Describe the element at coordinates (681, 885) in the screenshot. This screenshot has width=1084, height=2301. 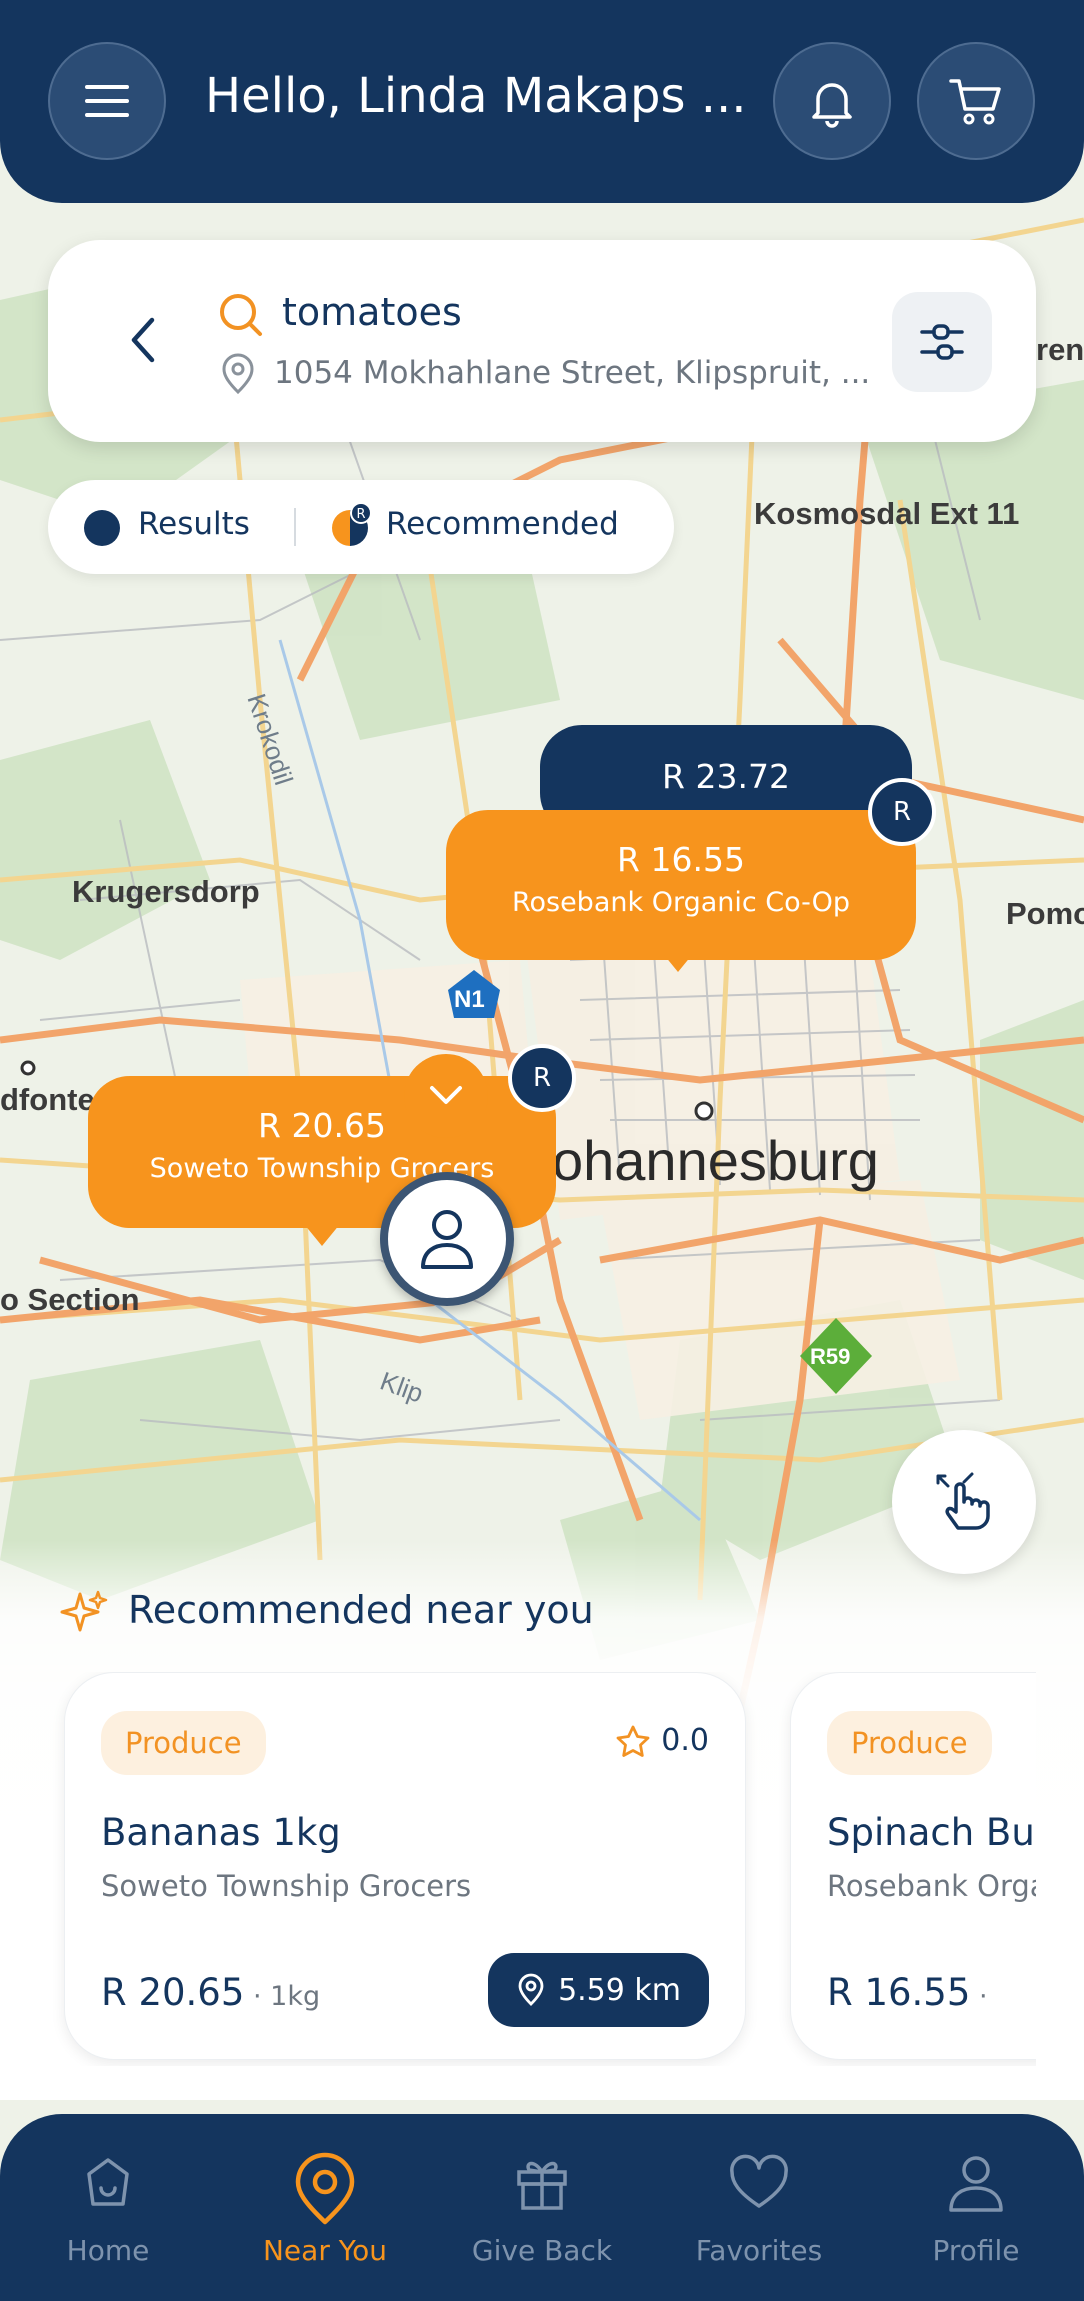
I see `map-price-pin-rosebank: R 16.55 Rosebank Organic Co-Op` at that location.